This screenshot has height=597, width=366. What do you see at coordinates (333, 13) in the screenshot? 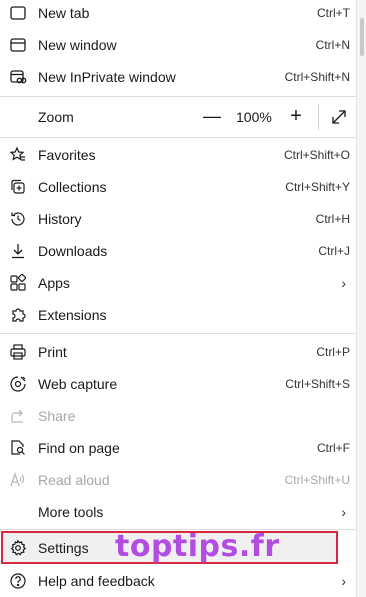
I see `menu-item-shortcut: Ctrl+T` at bounding box center [333, 13].